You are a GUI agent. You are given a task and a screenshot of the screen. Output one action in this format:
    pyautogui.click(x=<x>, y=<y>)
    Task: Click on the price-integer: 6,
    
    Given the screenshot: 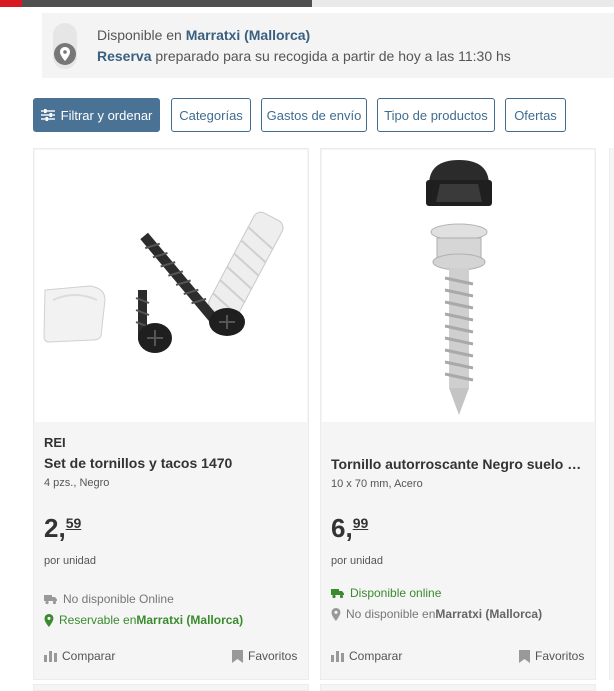 What is the action you would take?
    pyautogui.click(x=342, y=528)
    